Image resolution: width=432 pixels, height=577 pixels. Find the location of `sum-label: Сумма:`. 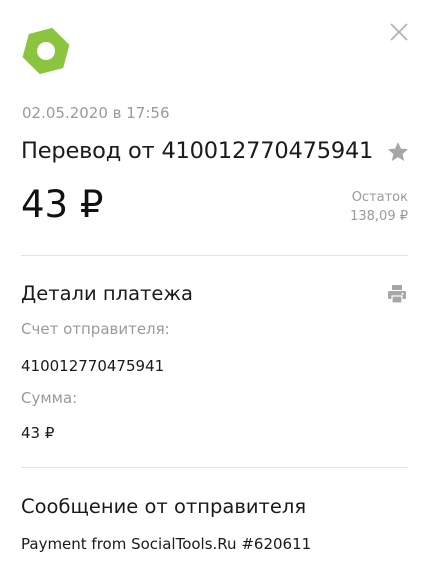

sum-label: Сумма: is located at coordinates (49, 398).